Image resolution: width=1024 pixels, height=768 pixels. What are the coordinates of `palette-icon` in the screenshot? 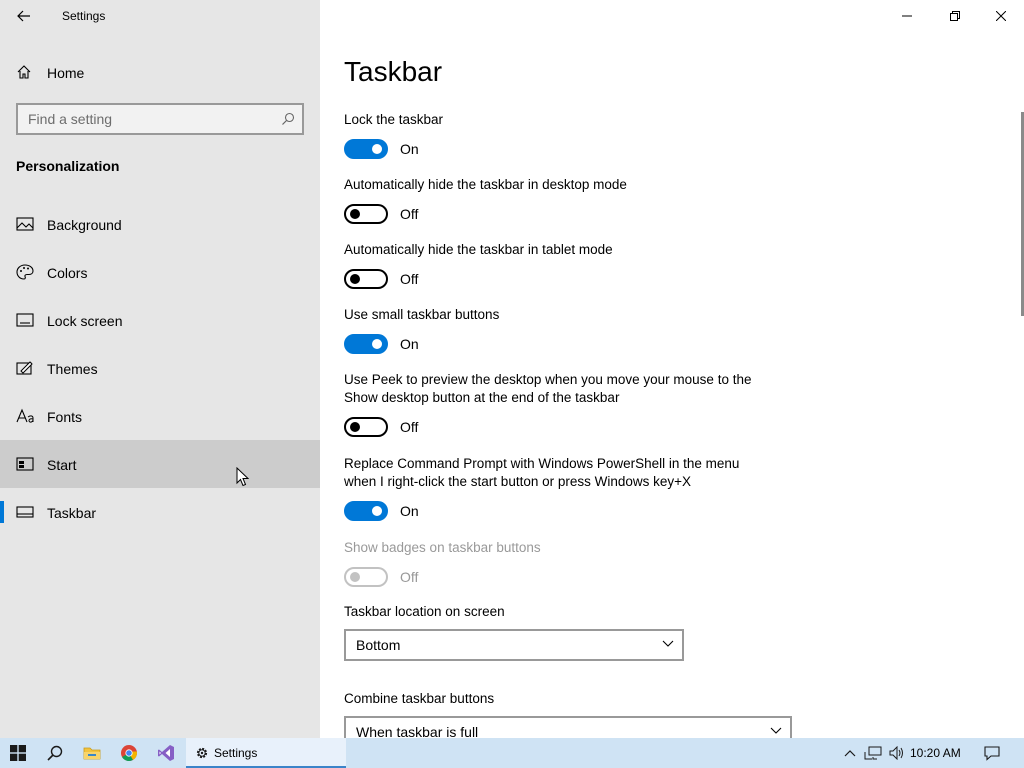 It's located at (25, 272).